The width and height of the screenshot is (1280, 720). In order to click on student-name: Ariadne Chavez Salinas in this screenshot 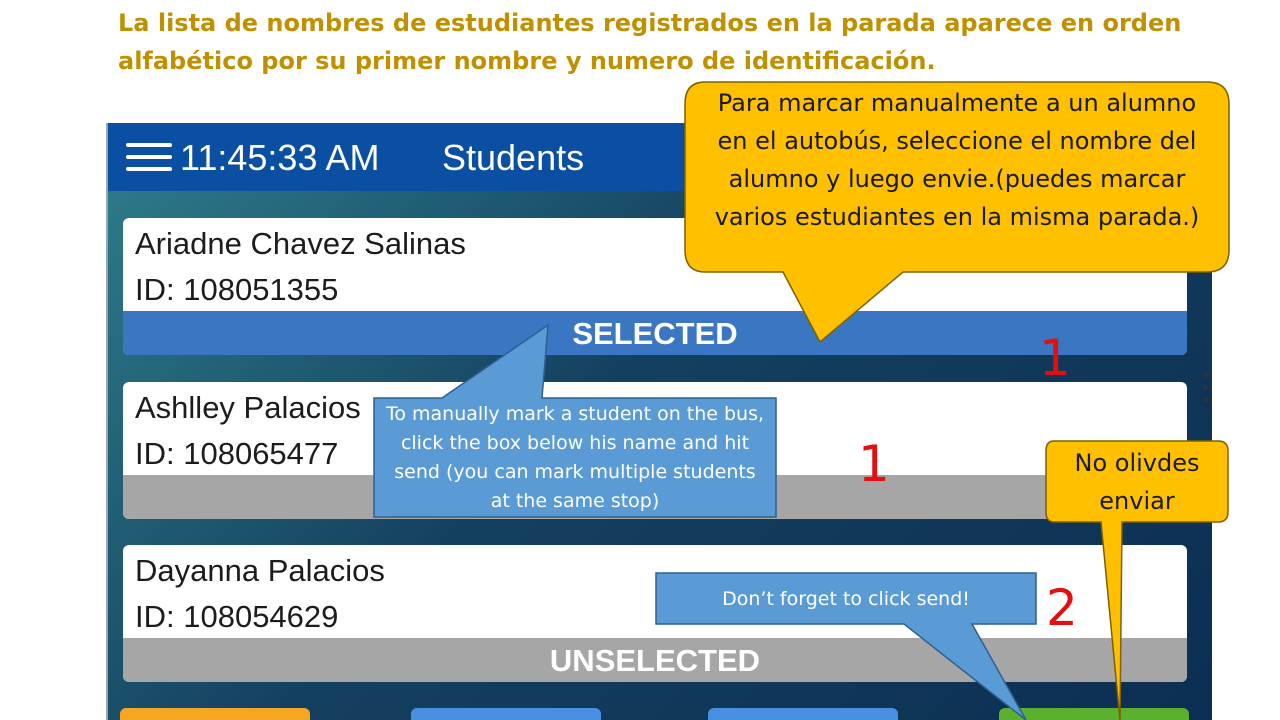, I will do `click(300, 243)`.